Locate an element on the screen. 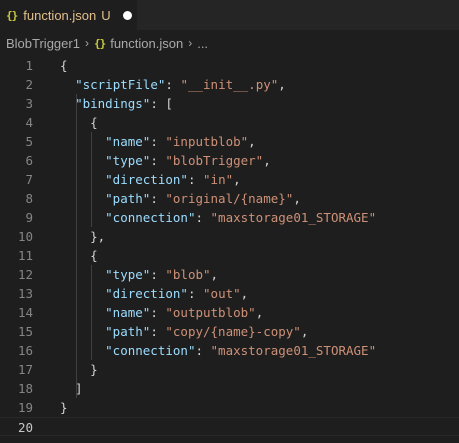  code-line: 17 } is located at coordinates (229, 369).